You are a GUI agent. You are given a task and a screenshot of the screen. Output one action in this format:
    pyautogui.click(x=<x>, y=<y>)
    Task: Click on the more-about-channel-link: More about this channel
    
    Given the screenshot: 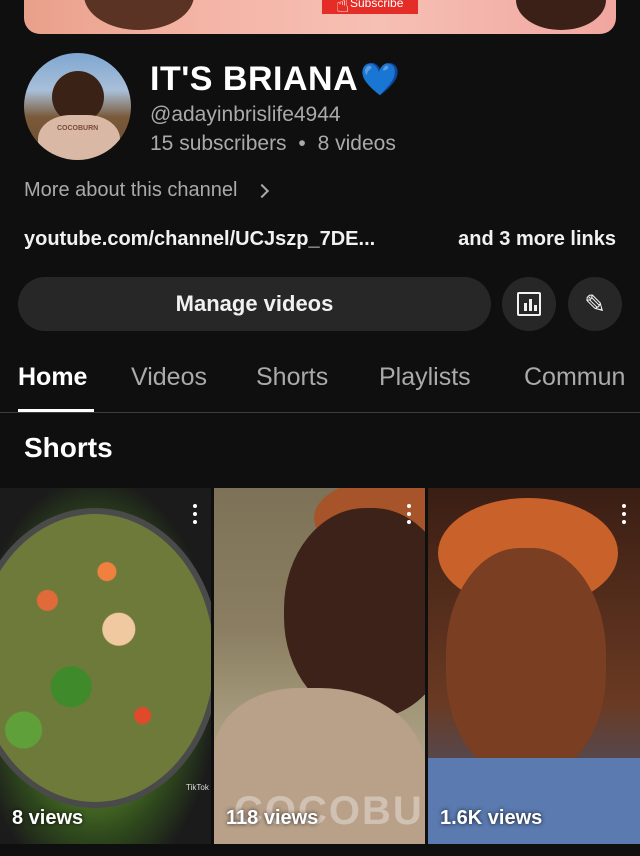 What is the action you would take?
    pyautogui.click(x=147, y=190)
    